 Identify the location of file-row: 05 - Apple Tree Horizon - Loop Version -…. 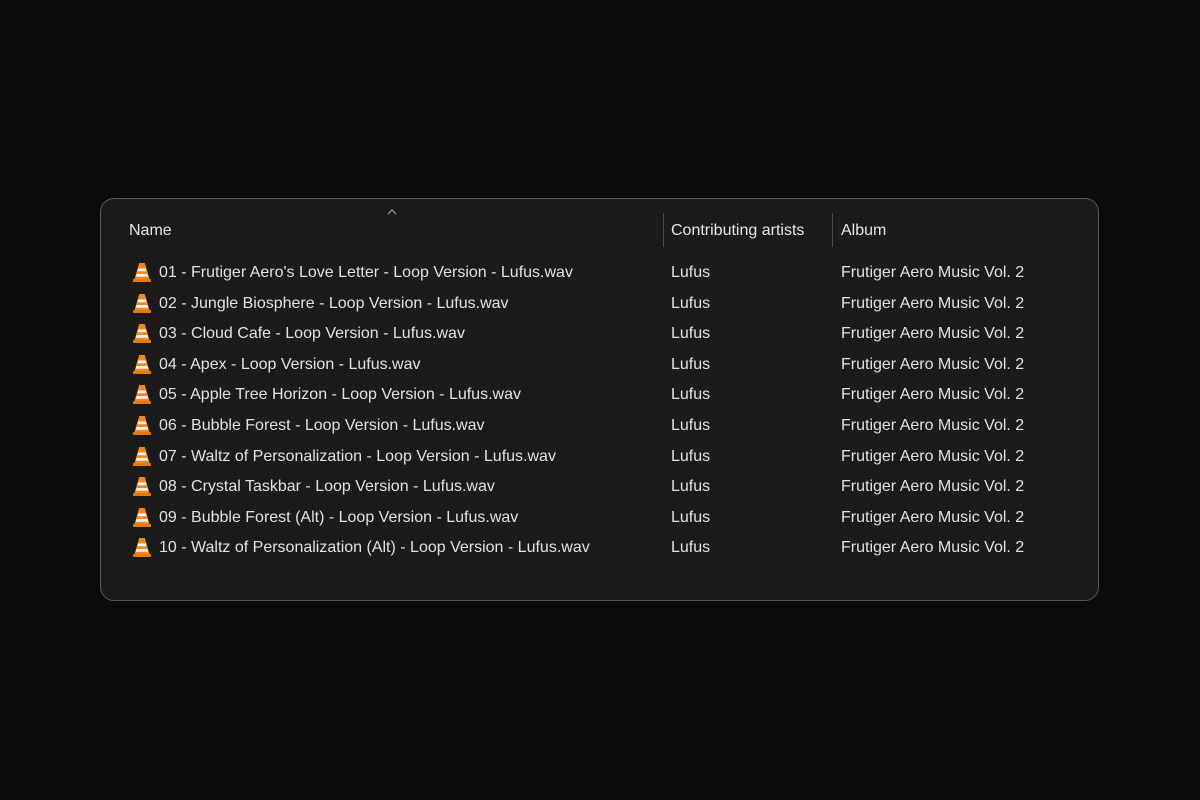
(599, 395).